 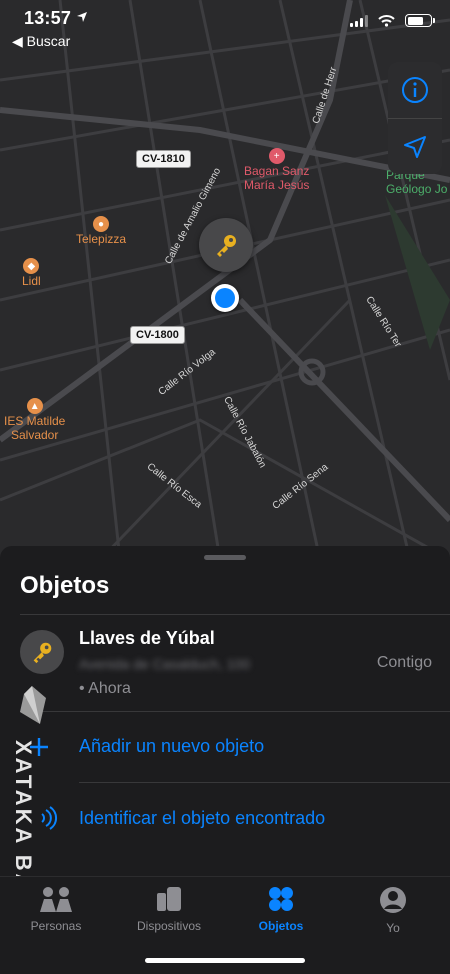 What do you see at coordinates (420, 20) in the screenshot?
I see `battery-icon` at bounding box center [420, 20].